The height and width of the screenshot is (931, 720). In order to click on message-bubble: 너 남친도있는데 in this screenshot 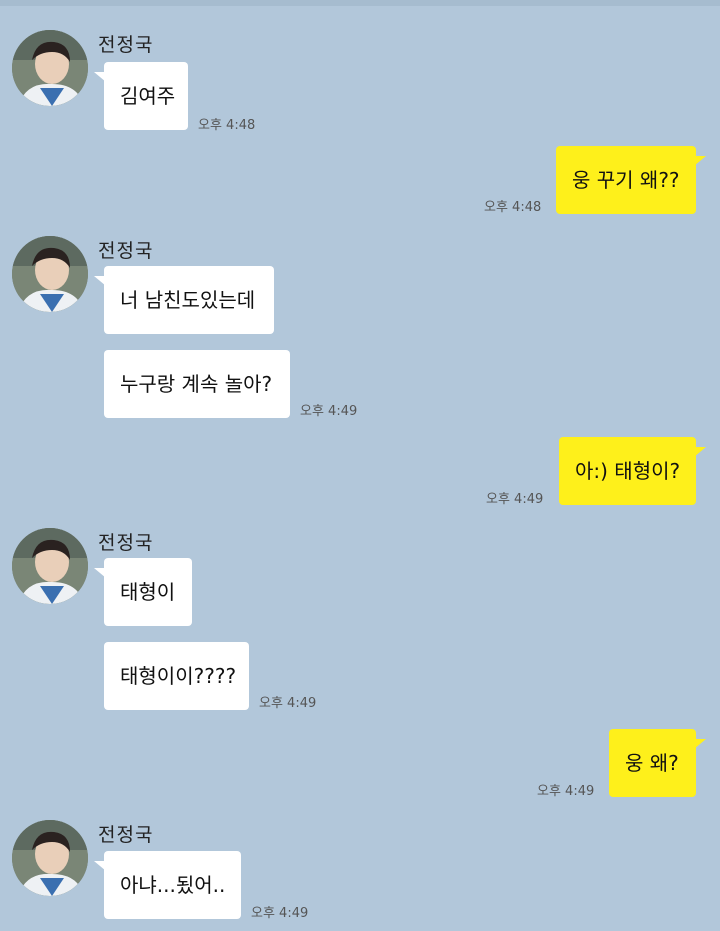, I will do `click(184, 300)`.